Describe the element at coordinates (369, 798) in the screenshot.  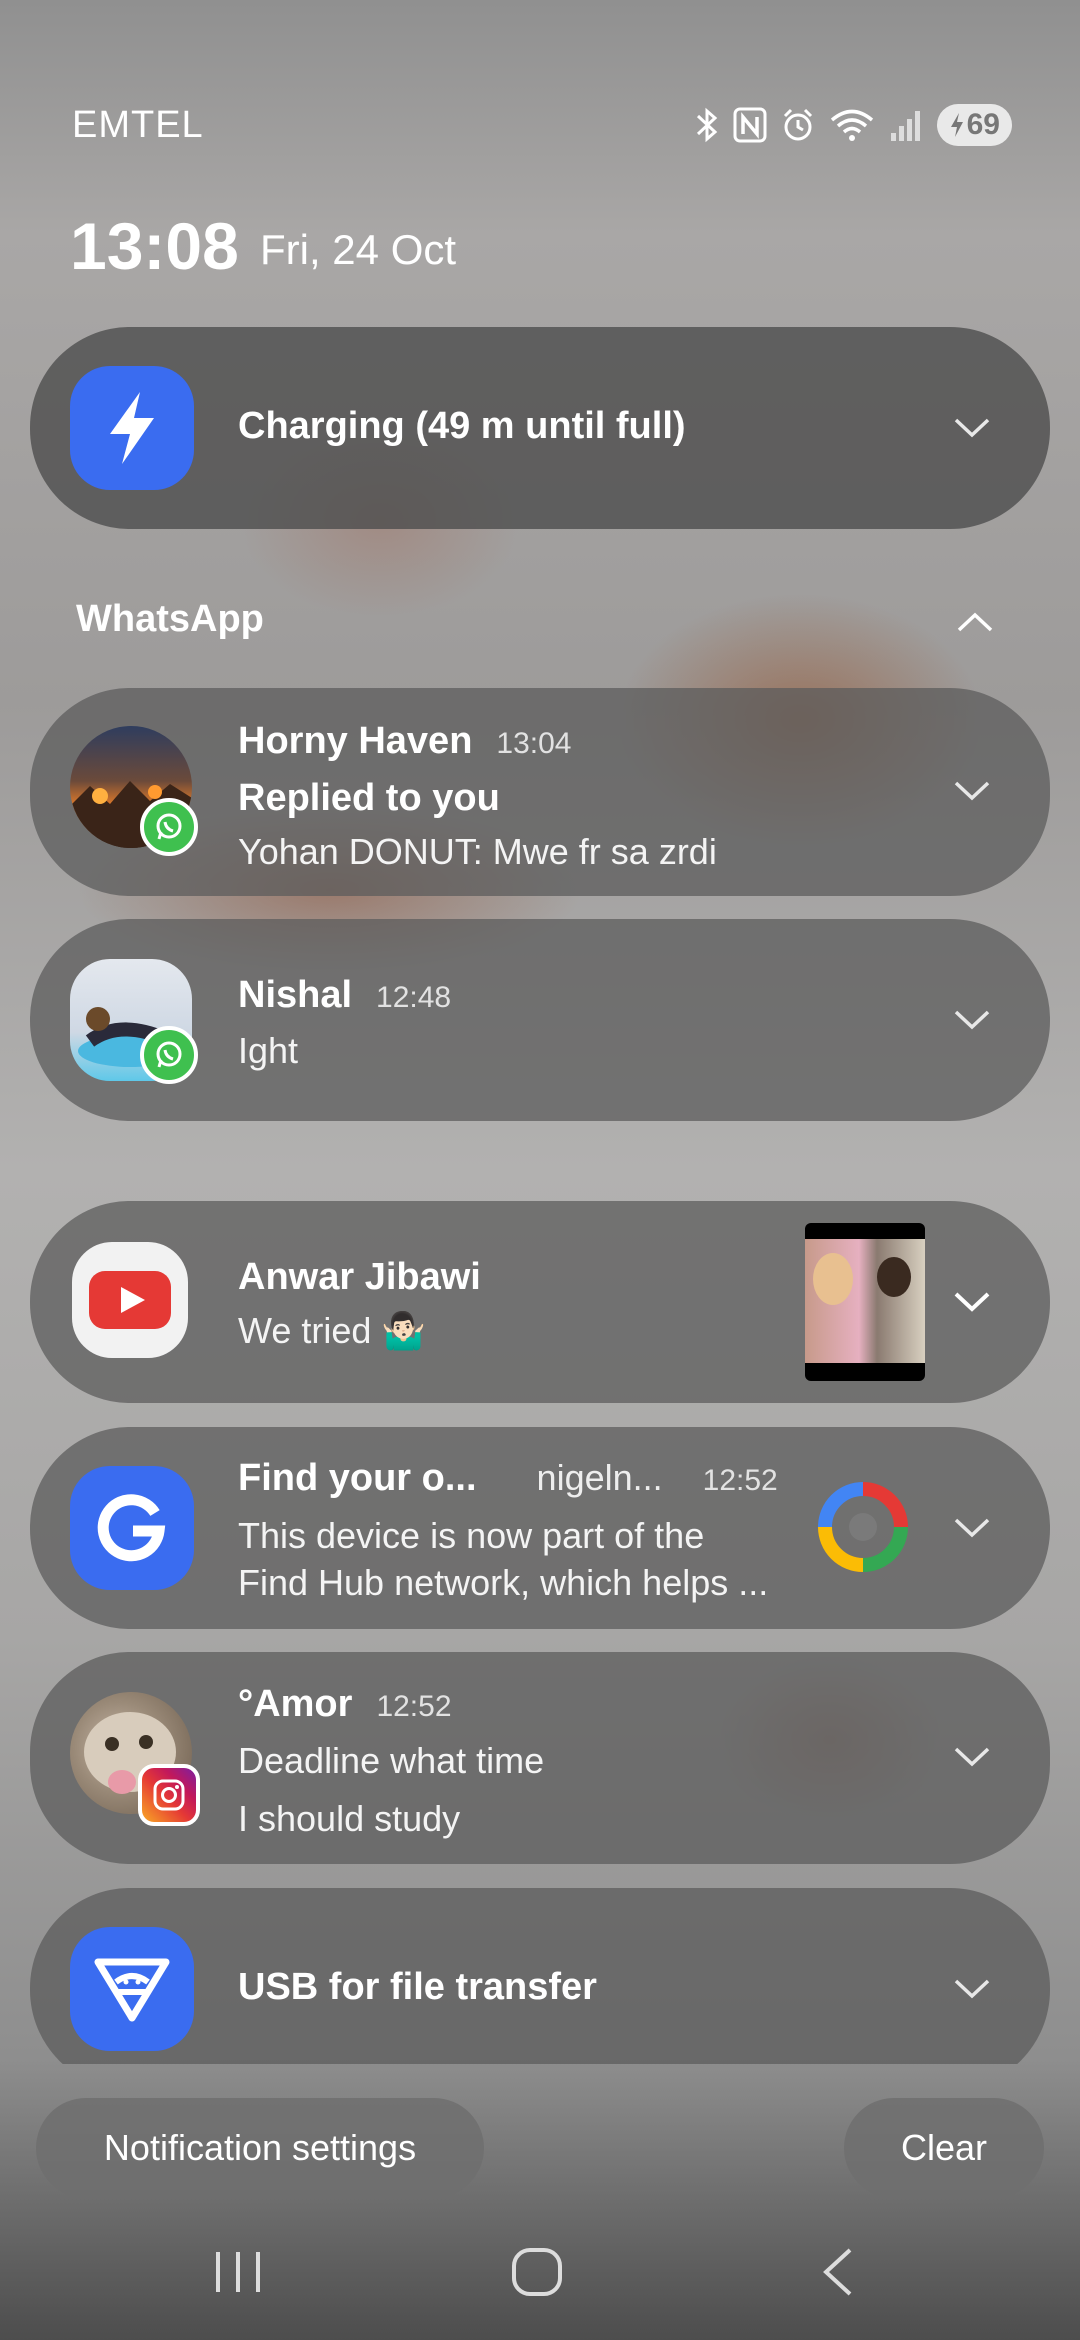
I see `notification-line-1: Replied to you` at that location.